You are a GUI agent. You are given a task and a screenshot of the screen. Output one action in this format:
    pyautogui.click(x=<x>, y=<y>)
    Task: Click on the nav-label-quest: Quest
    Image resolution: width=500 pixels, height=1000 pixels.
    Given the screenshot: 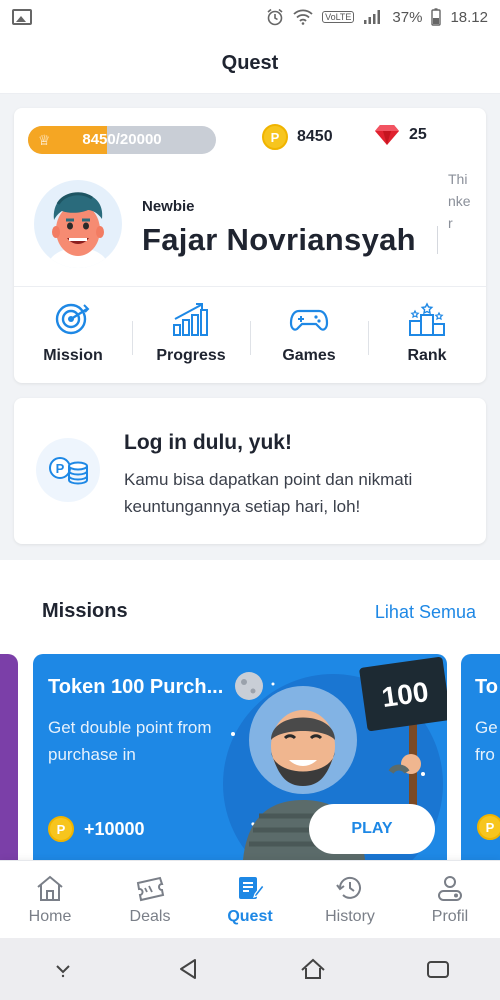 What is the action you would take?
    pyautogui.click(x=250, y=916)
    